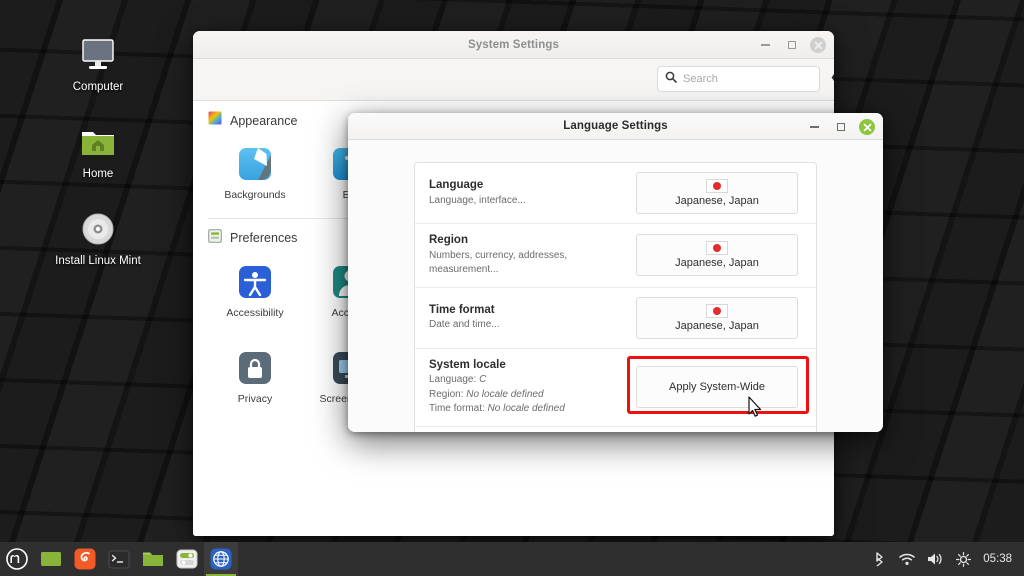 This screenshot has height=576, width=1024. Describe the element at coordinates (255, 368) in the screenshot. I see `privacy-icon` at that location.